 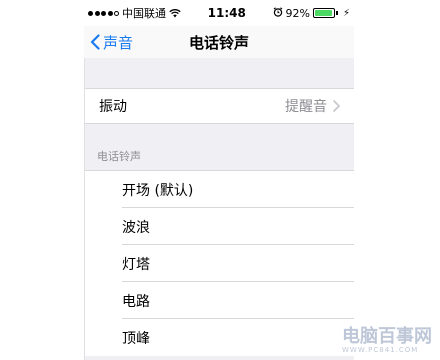 What do you see at coordinates (136, 227) in the screenshot?
I see `ringtone-label: 波浪` at bounding box center [136, 227].